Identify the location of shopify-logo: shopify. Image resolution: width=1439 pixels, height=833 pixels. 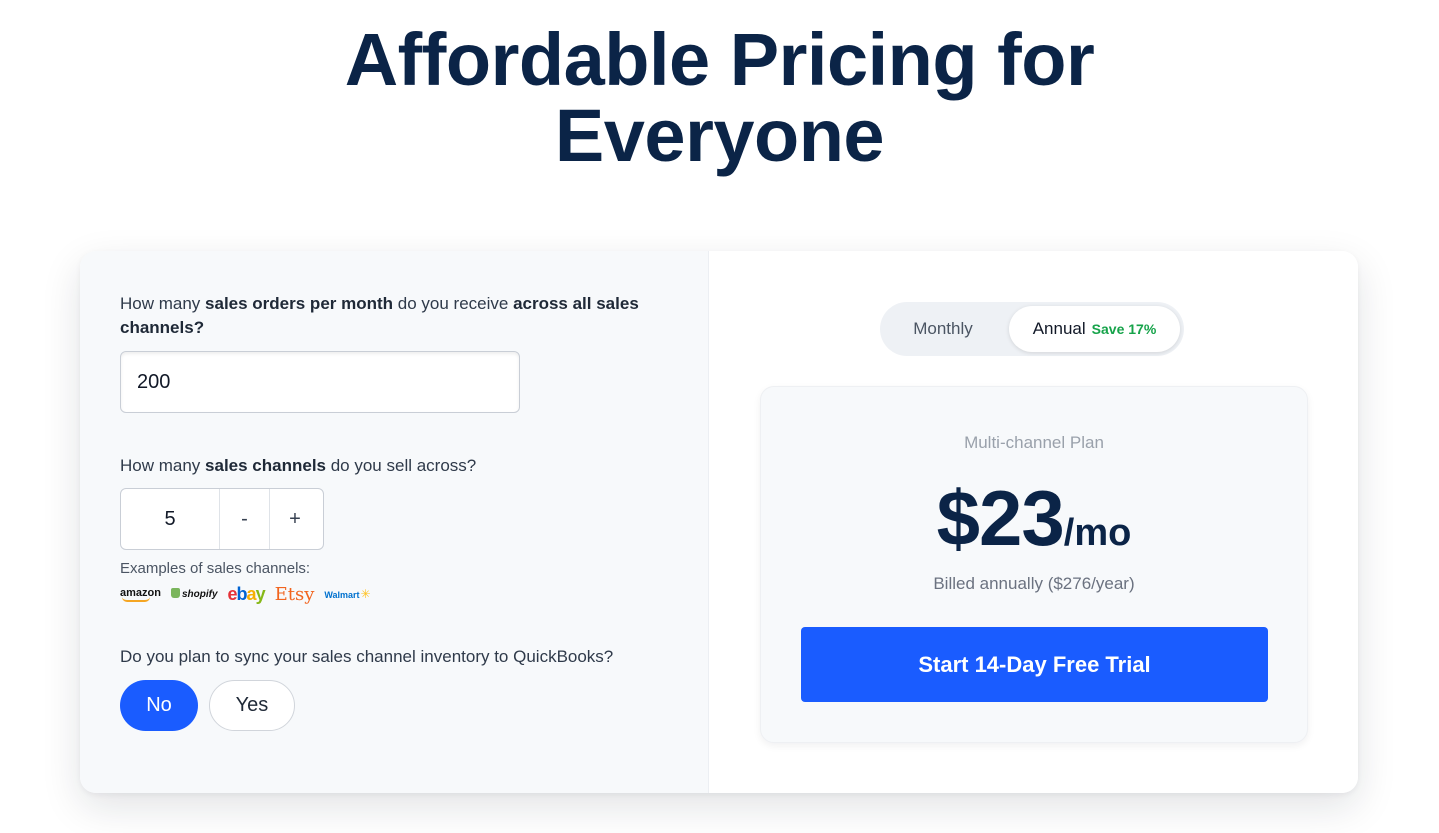
(194, 594).